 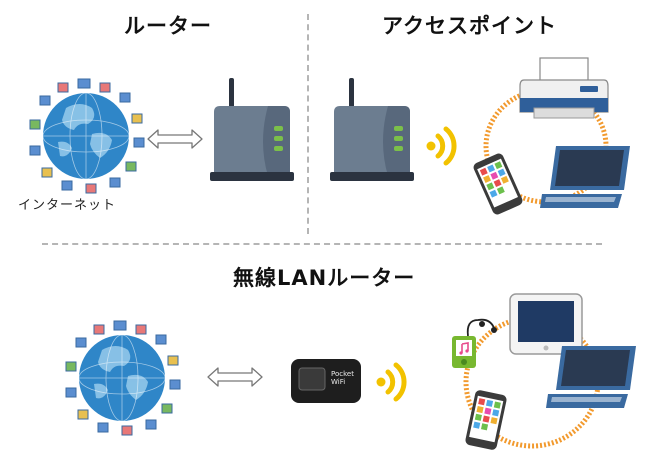 What do you see at coordinates (474, 343) in the screenshot?
I see `music-player-icon` at bounding box center [474, 343].